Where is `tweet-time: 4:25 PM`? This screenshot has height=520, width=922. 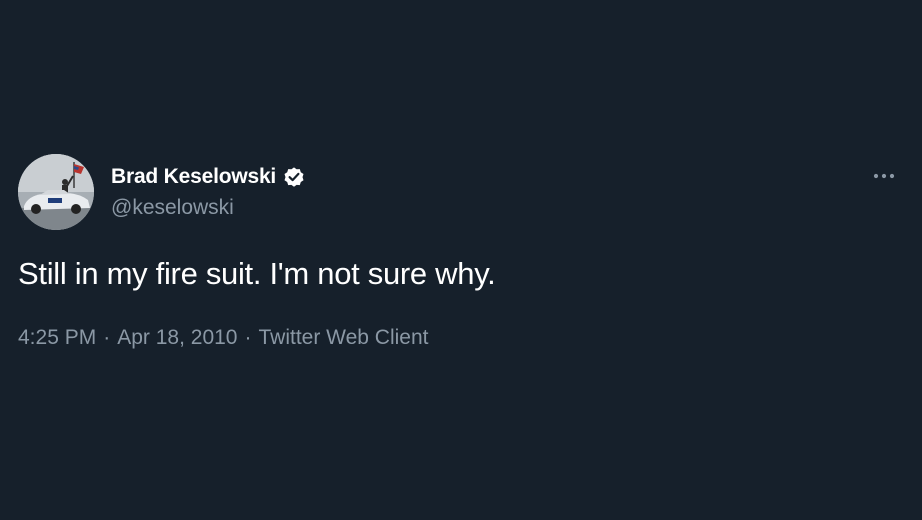
tweet-time: 4:25 PM is located at coordinates (57, 338).